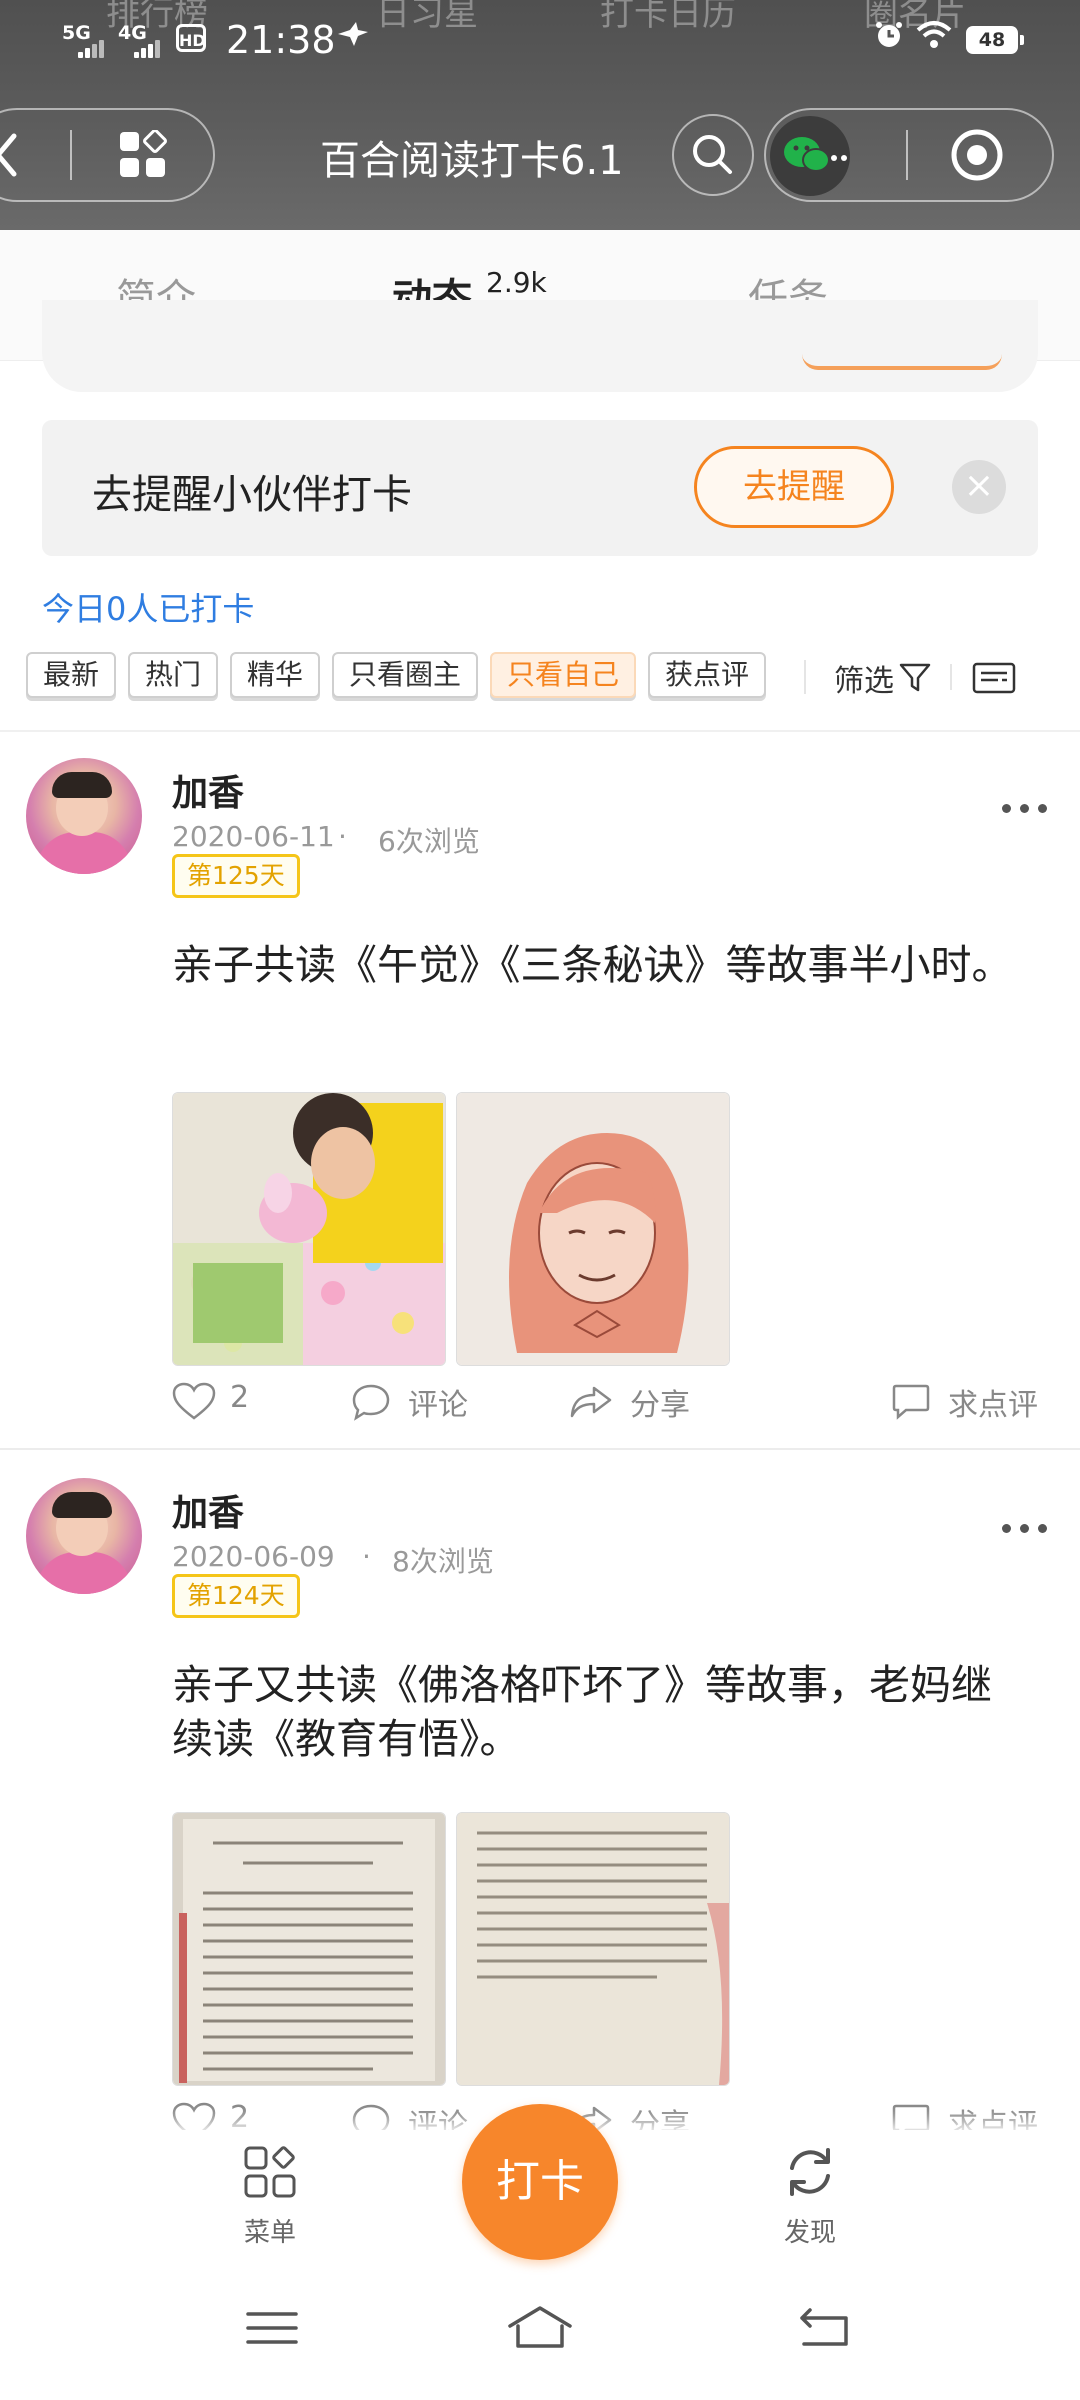 The width and height of the screenshot is (1080, 2400). I want to click on remind-button: 去提醒, so click(794, 487).